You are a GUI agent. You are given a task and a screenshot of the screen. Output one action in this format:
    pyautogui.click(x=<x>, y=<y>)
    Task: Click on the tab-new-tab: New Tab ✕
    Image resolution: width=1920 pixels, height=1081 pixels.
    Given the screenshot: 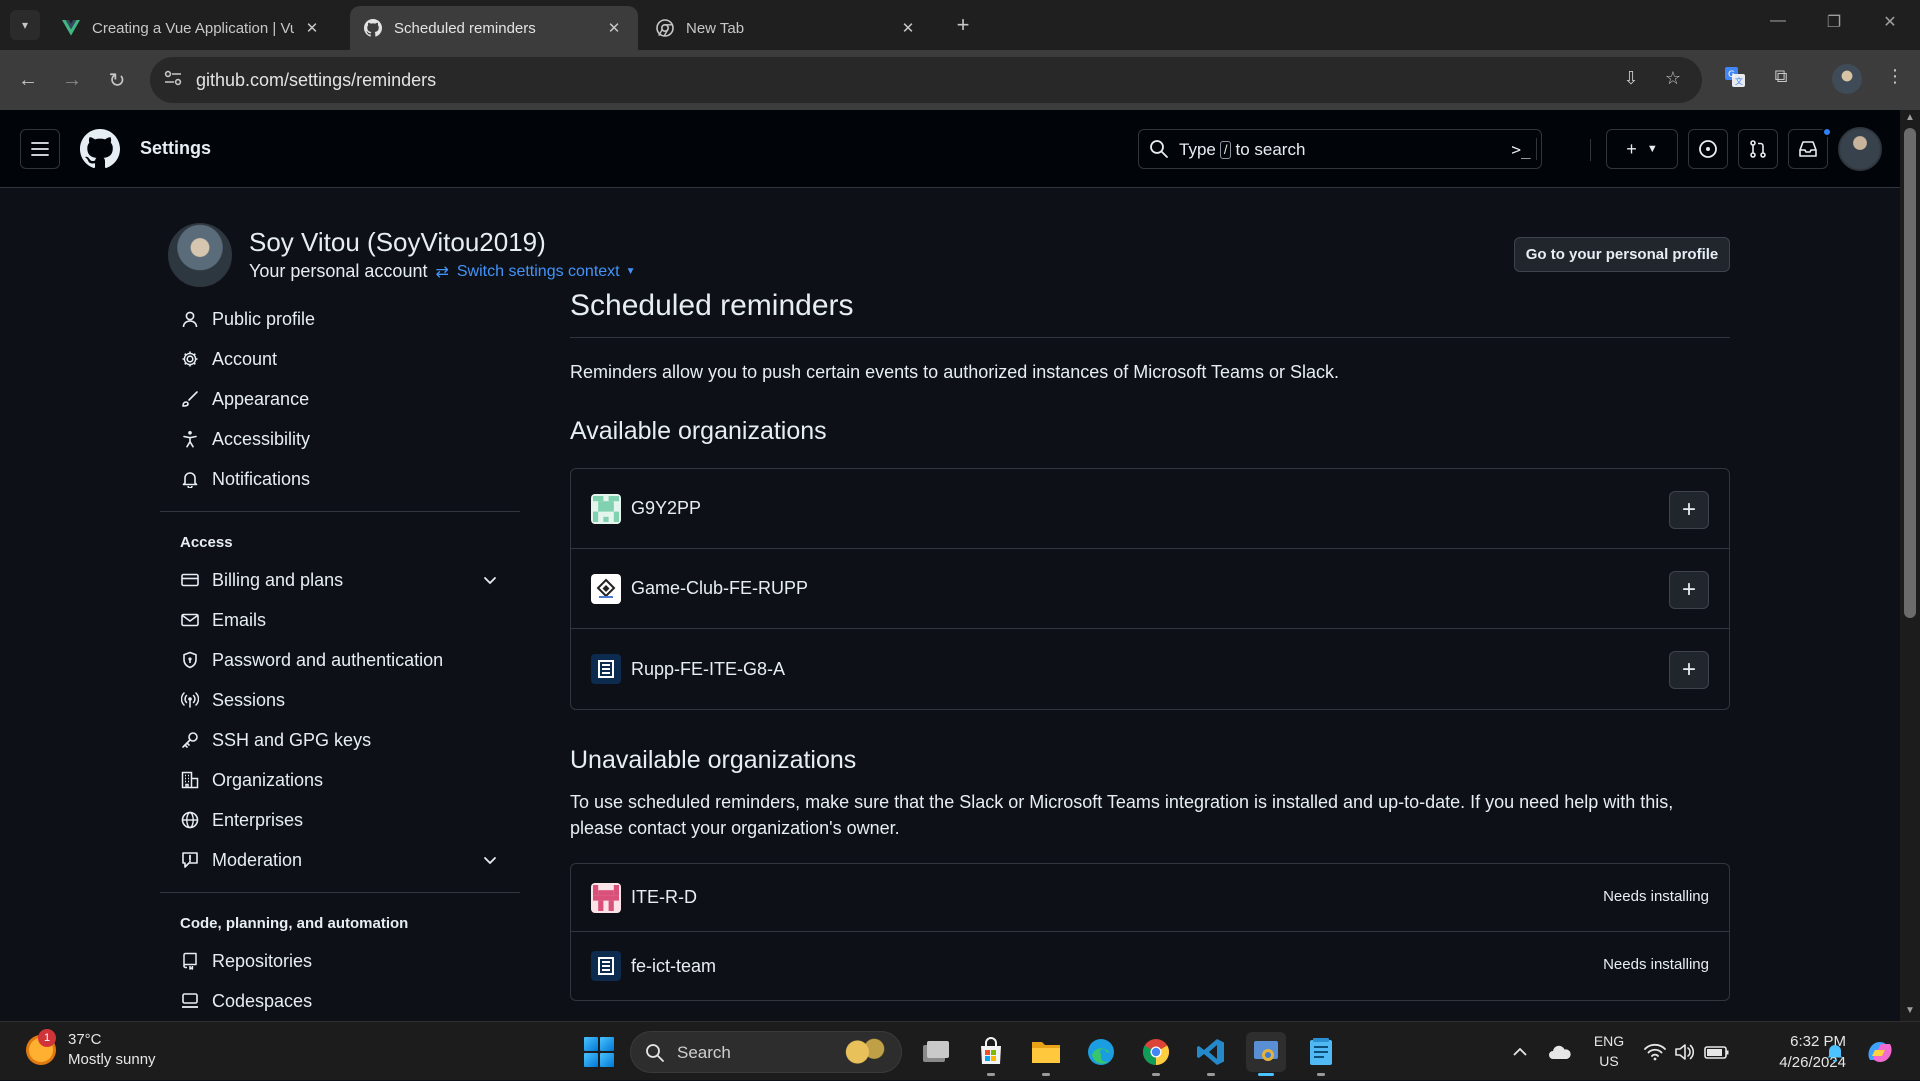 What is the action you would take?
    pyautogui.click(x=787, y=28)
    